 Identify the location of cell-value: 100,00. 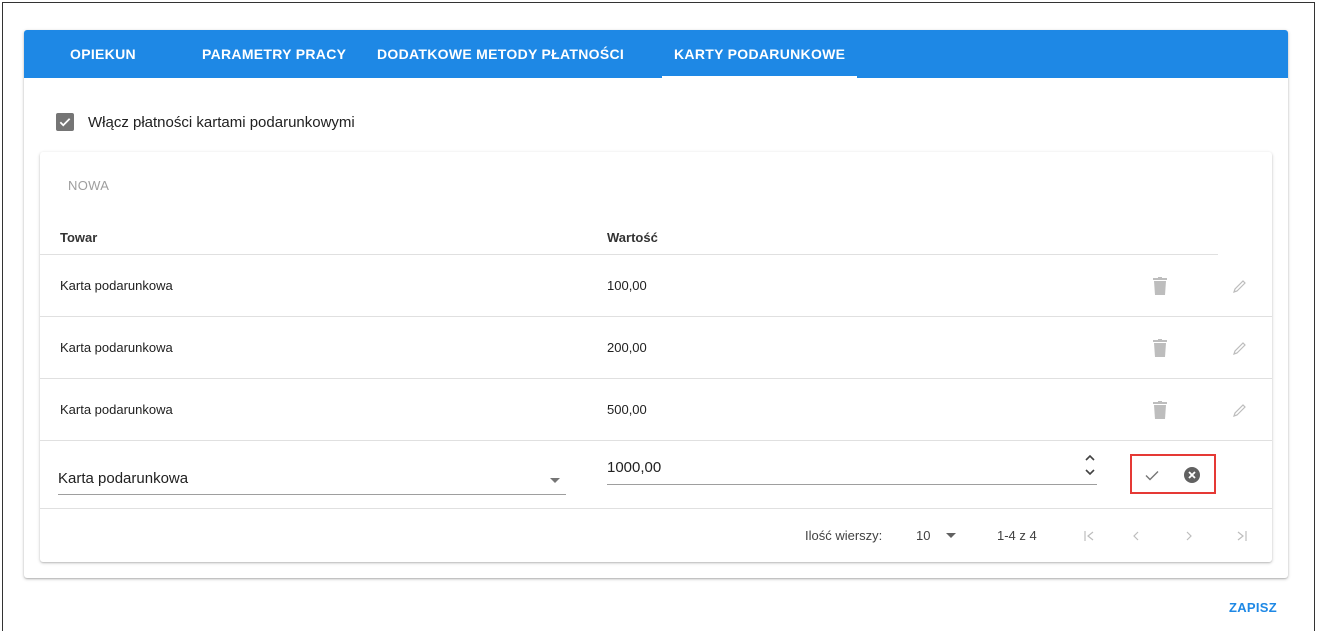
(627, 285).